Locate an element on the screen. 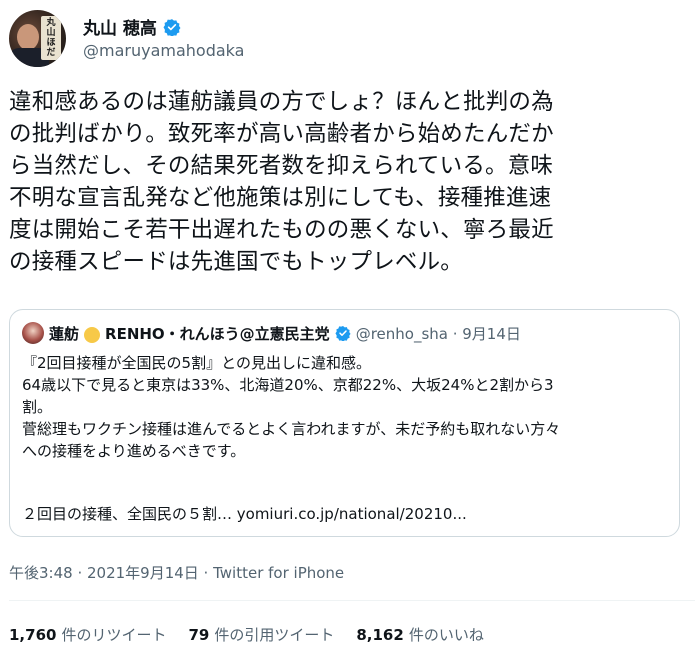 This screenshot has height=659, width=700. quoted-author-name: RENHO・れんほう@立憲民主党 is located at coordinates (217, 333).